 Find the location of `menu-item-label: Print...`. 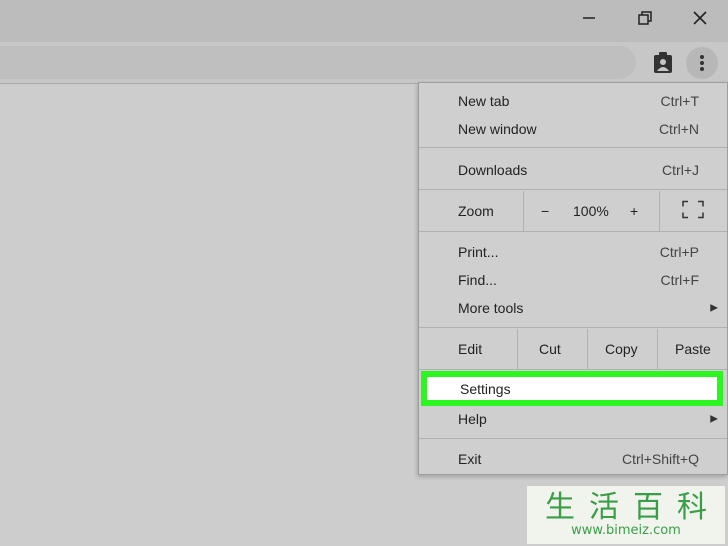

menu-item-label: Print... is located at coordinates (478, 252).